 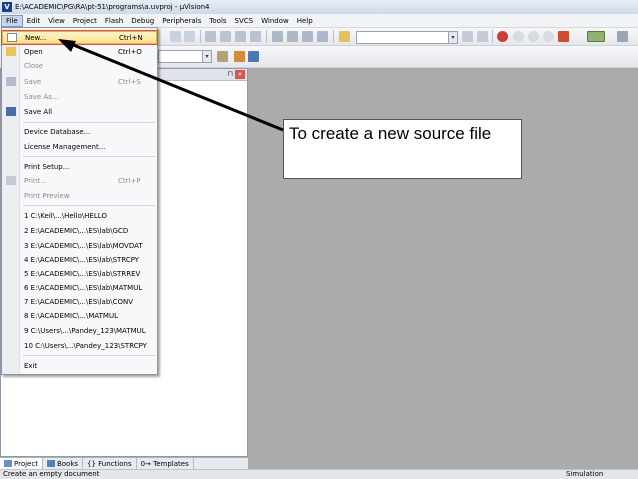 I want to click on bookmark-icon, so click(x=225, y=36).